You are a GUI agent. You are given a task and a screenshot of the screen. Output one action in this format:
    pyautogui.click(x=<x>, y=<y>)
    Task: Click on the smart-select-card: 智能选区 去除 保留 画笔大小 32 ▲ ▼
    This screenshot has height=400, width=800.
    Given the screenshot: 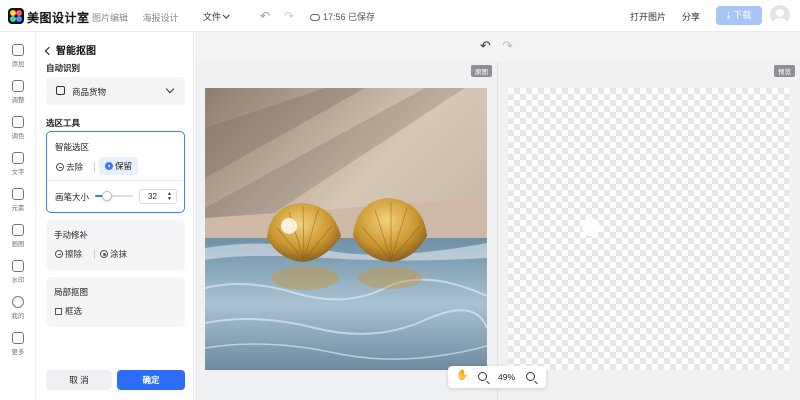 What is the action you would take?
    pyautogui.click(x=115, y=172)
    